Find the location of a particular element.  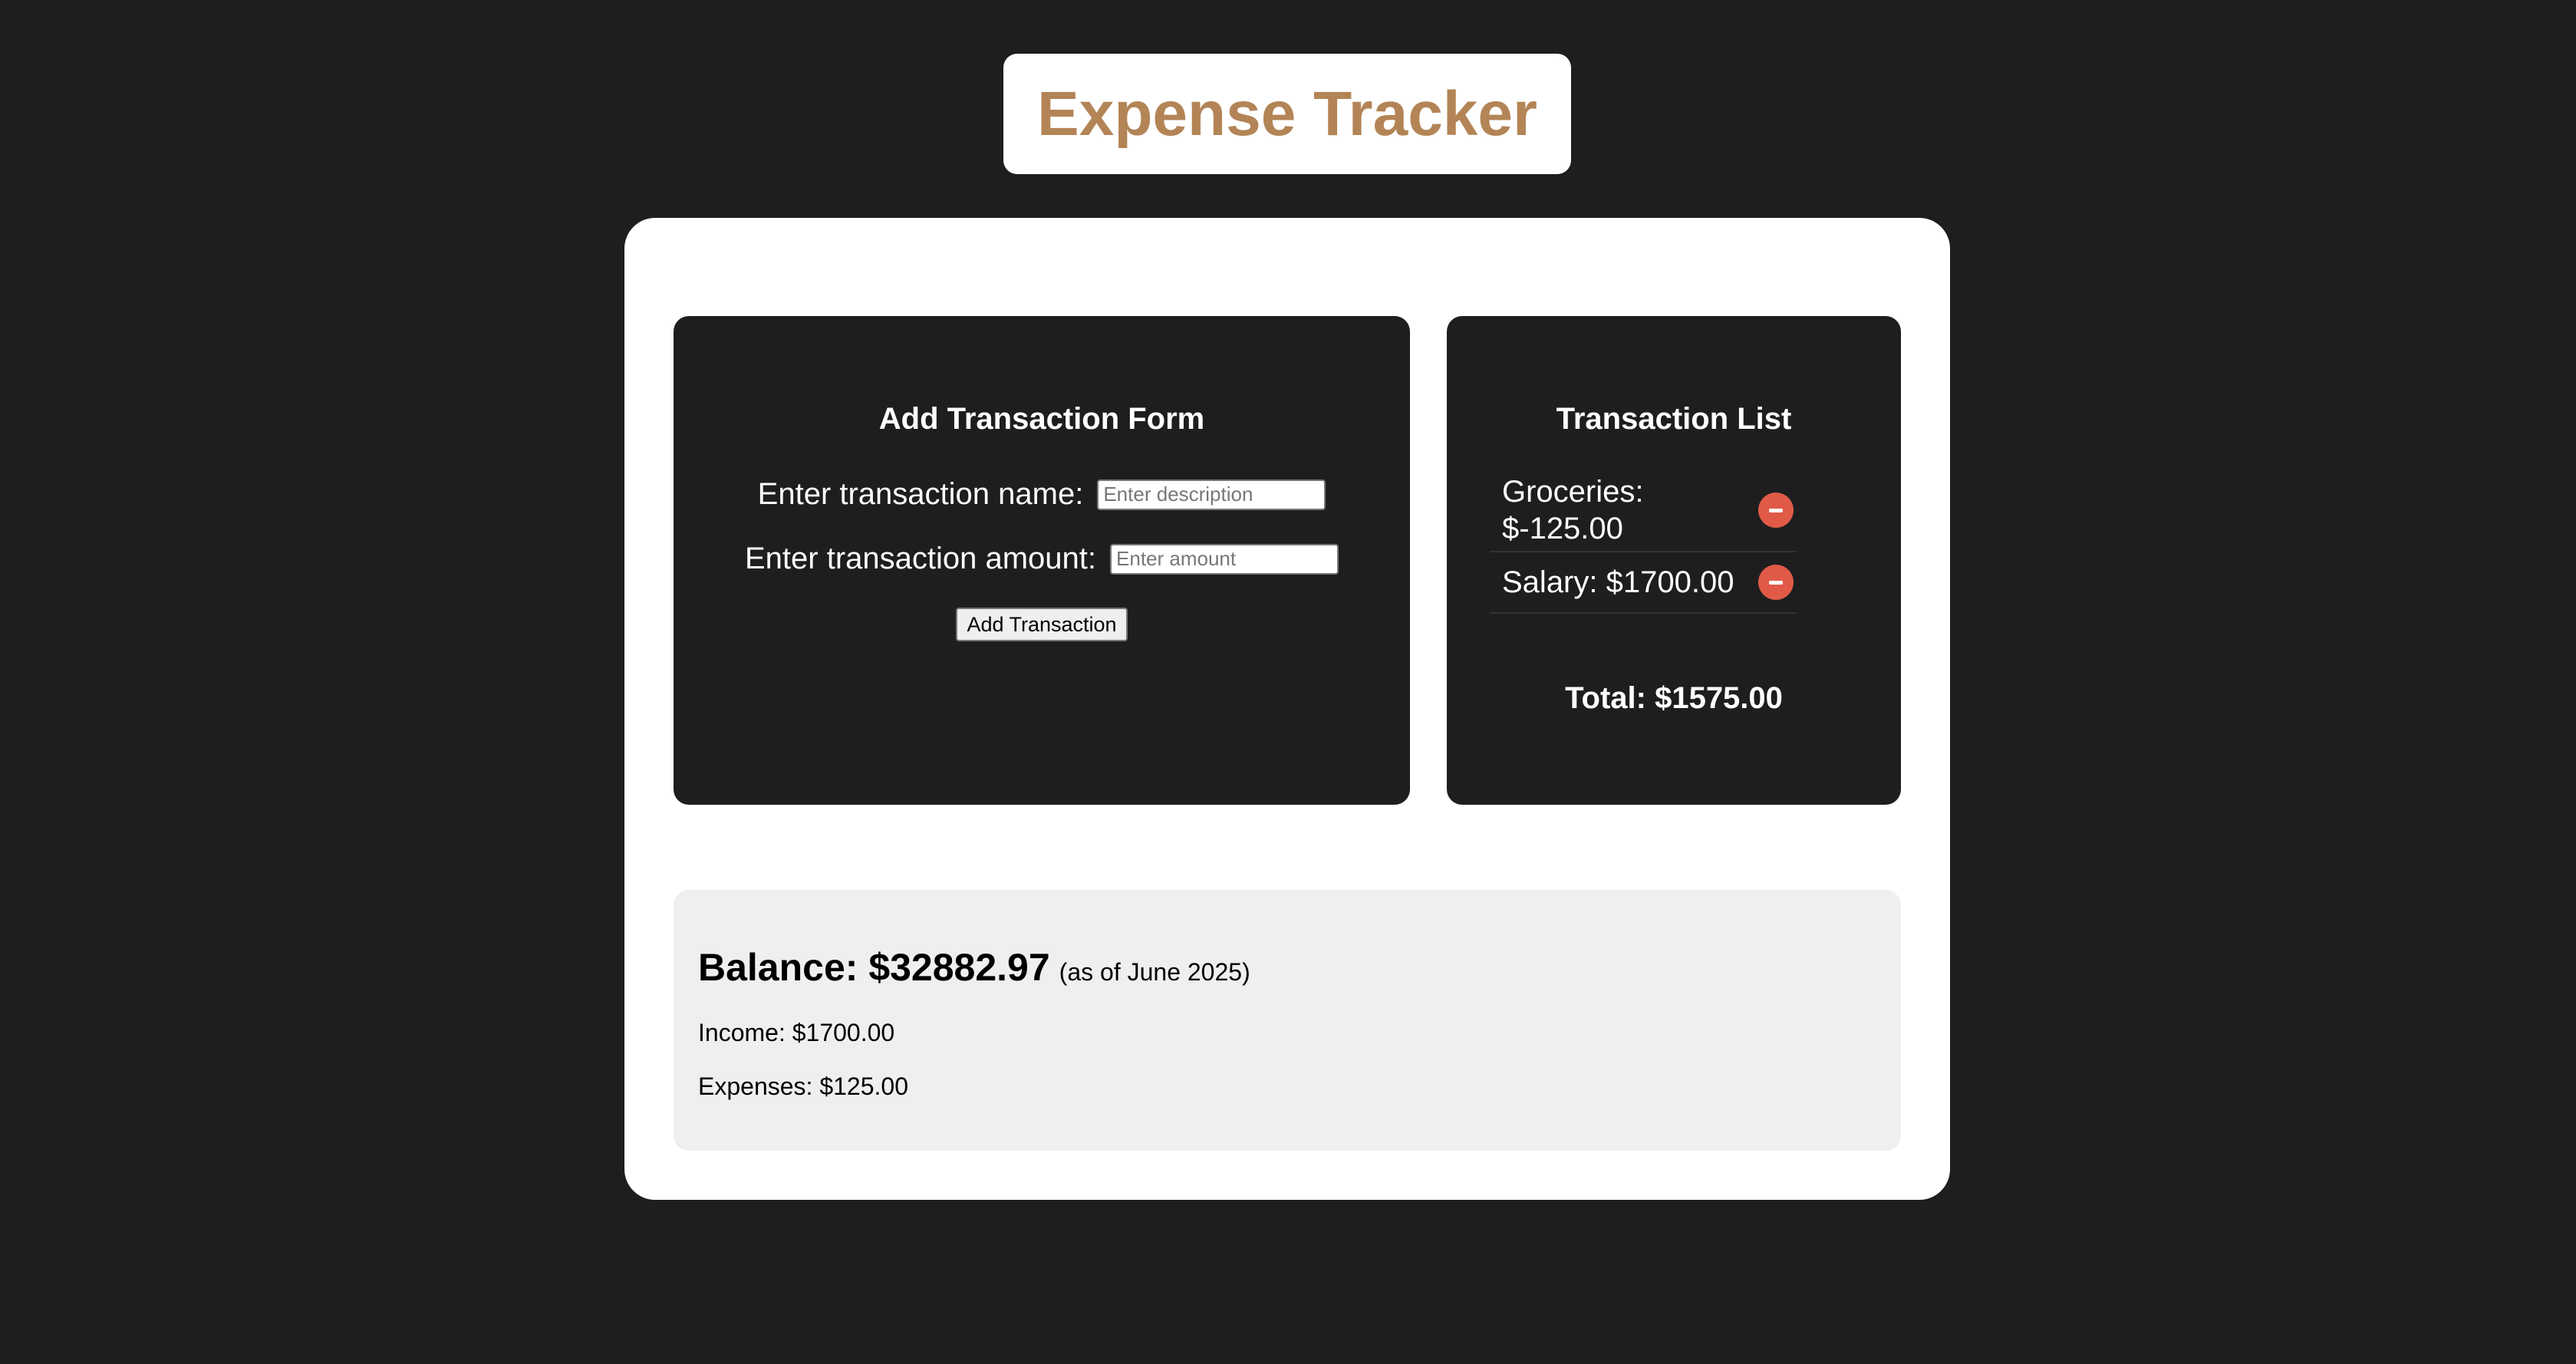

balance-date-note: (as of June 2025) is located at coordinates (1154, 972).